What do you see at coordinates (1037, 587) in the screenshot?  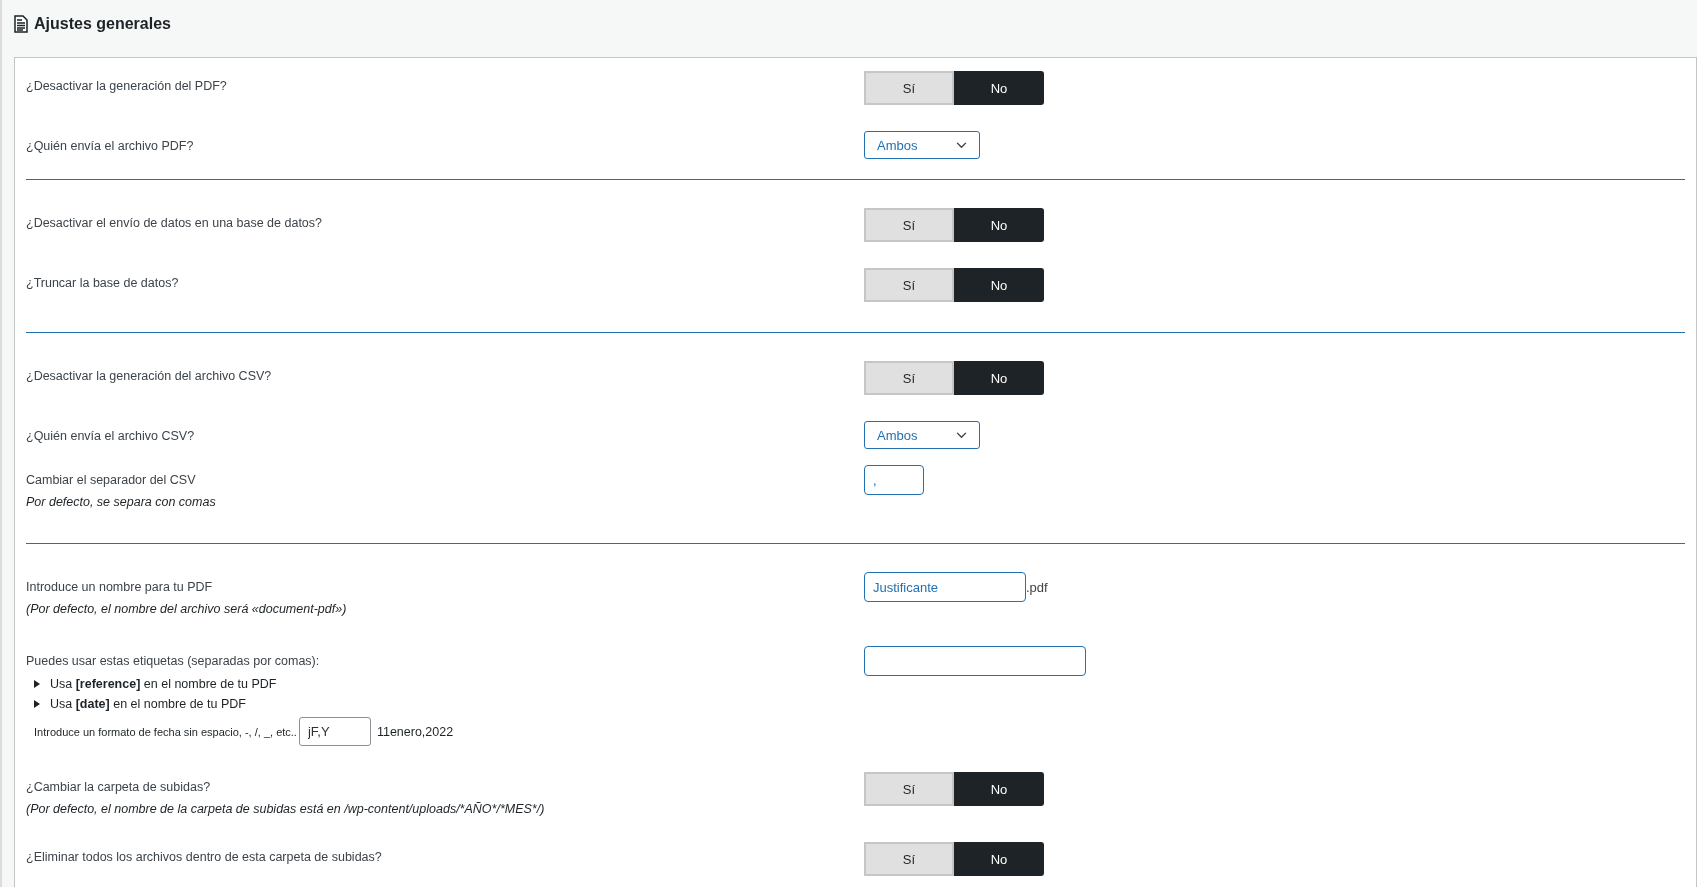 I see `file-extension: .pdf` at bounding box center [1037, 587].